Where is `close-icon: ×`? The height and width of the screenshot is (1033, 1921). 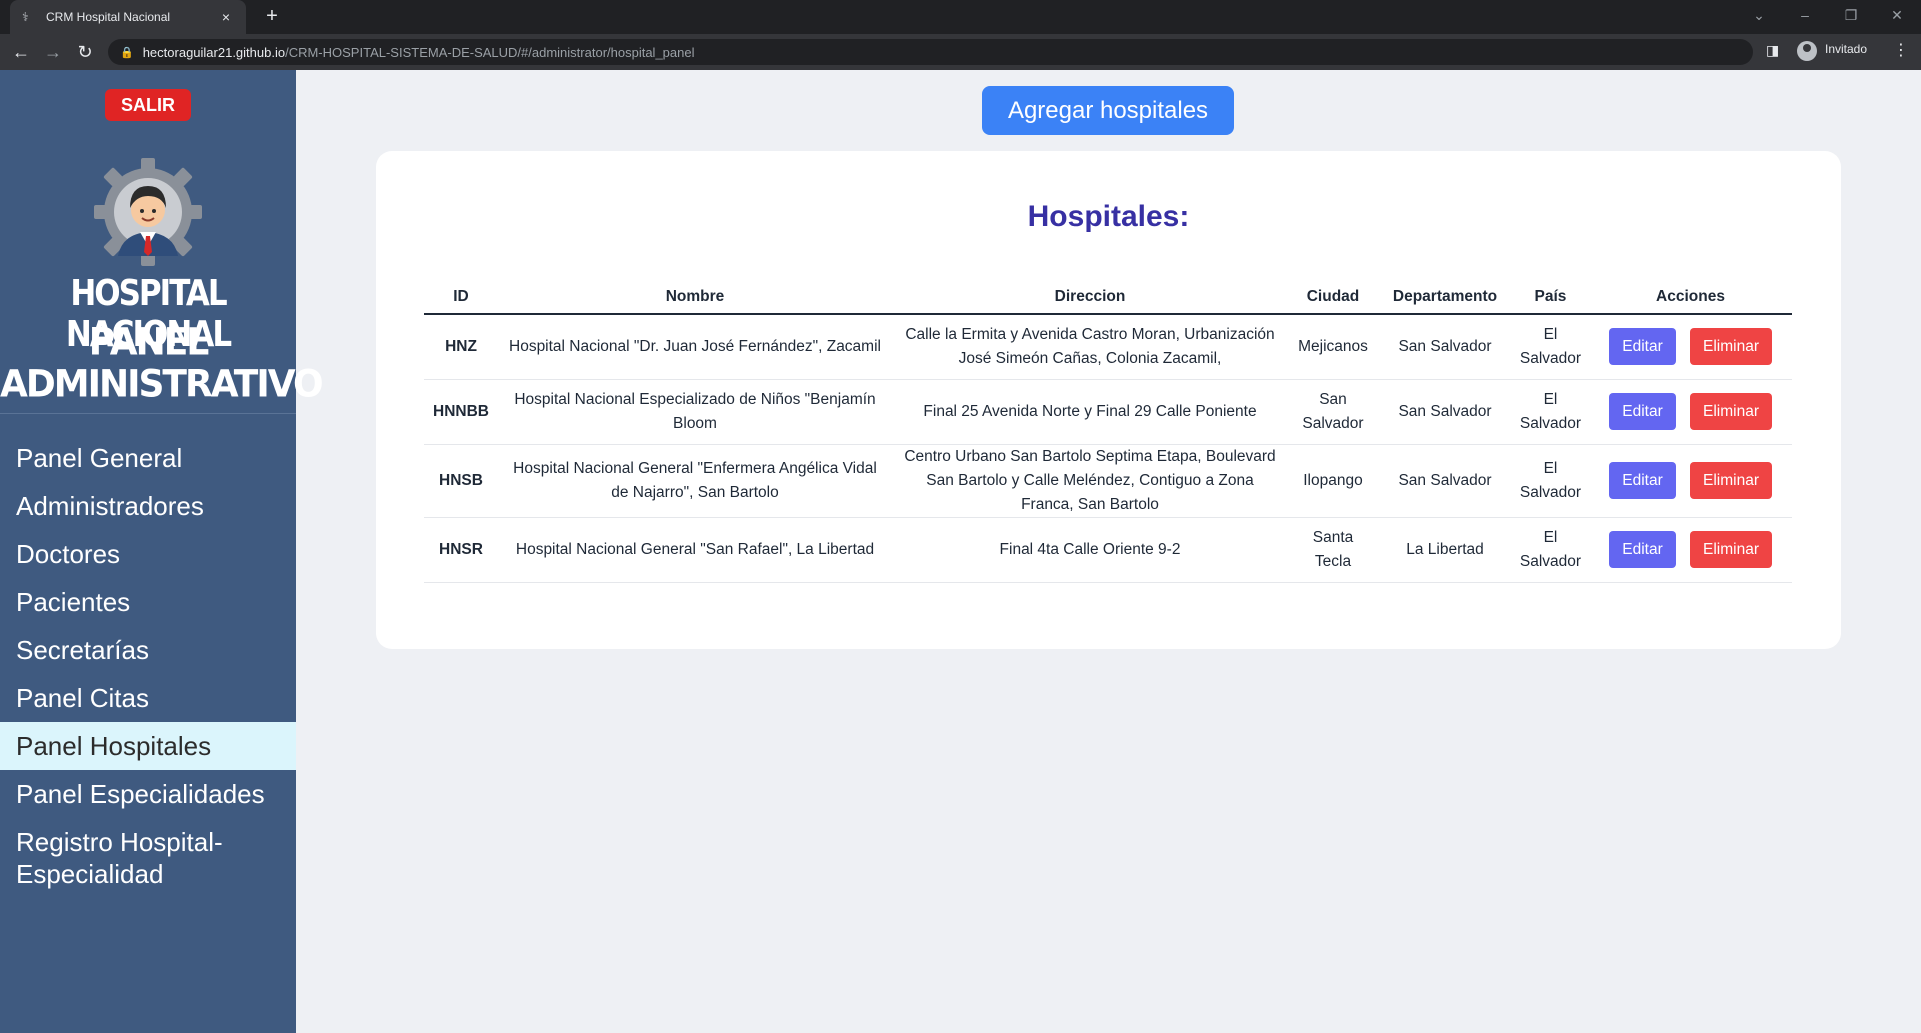
close-icon: × is located at coordinates (226, 17).